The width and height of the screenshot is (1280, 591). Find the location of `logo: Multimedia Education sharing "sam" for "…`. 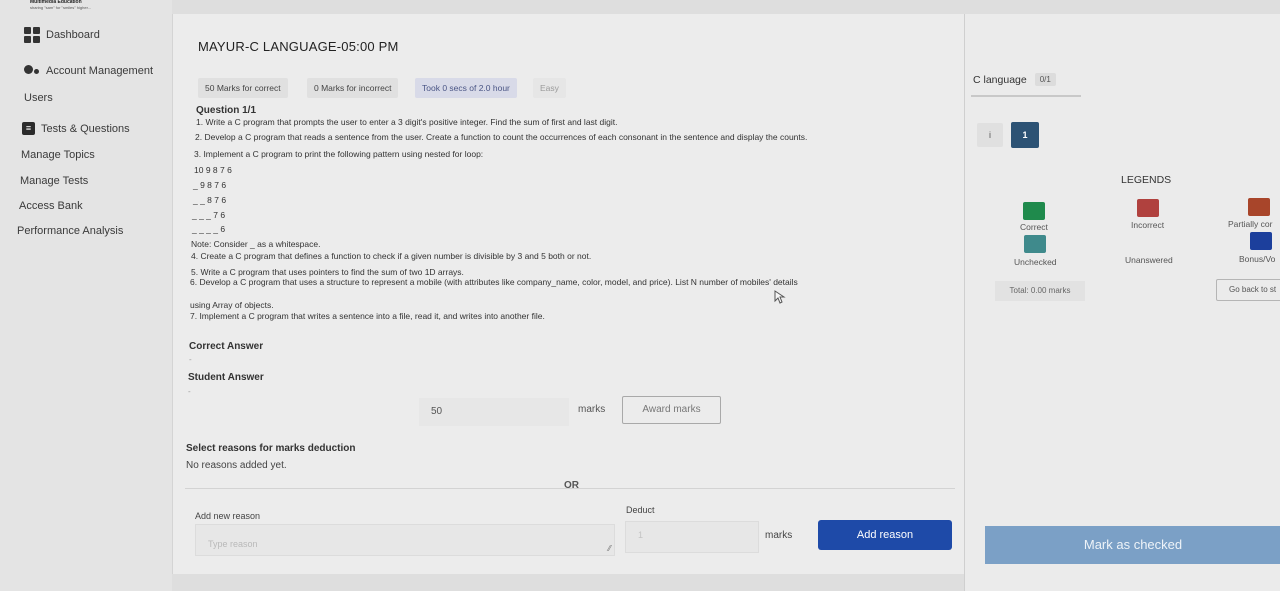

logo: Multimedia Education sharing "sam" for "… is located at coordinates (66, 6).